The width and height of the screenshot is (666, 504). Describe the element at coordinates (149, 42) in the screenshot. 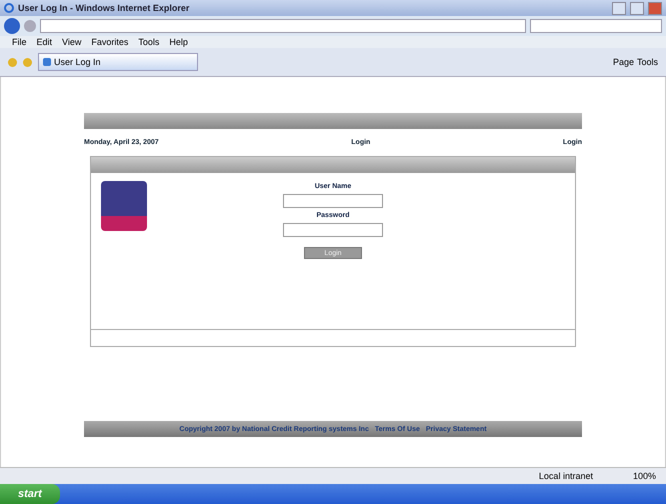

I see `menu-item: Tools` at that location.